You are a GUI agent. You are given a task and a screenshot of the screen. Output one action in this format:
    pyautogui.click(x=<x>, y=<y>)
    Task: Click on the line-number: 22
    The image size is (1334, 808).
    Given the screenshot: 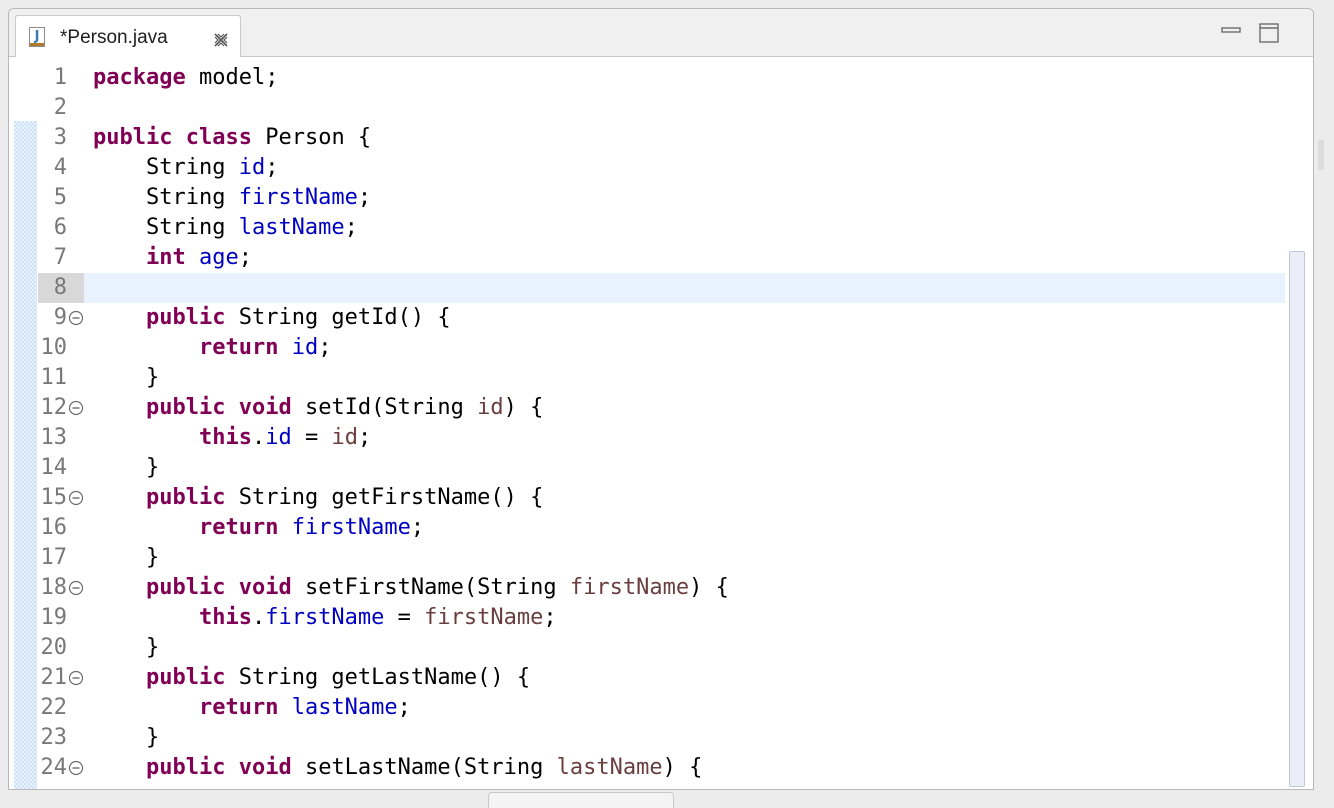 What is the action you would take?
    pyautogui.click(x=54, y=707)
    